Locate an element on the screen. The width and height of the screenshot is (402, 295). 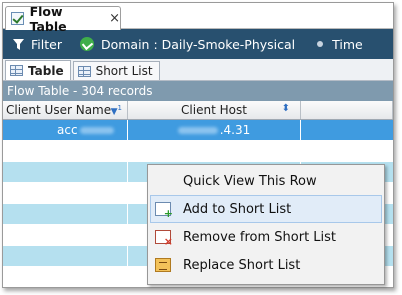
menu-item-quick-view: Quick View This Row is located at coordinates (266, 181).